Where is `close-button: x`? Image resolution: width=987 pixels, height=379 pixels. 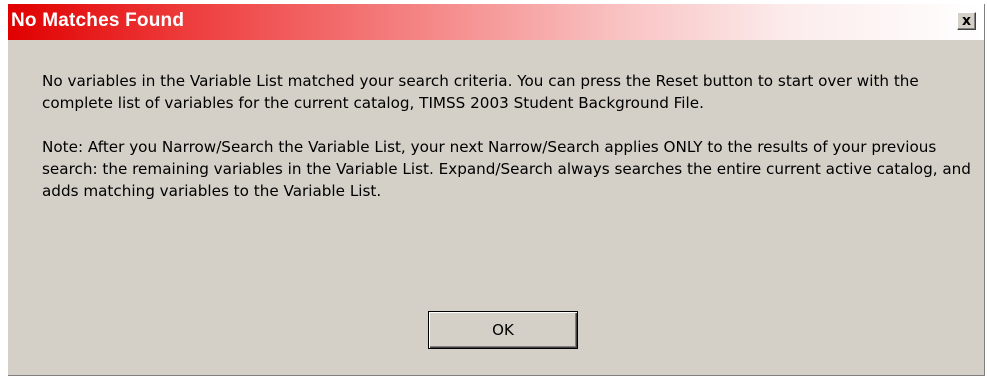
close-button: x is located at coordinates (966, 21).